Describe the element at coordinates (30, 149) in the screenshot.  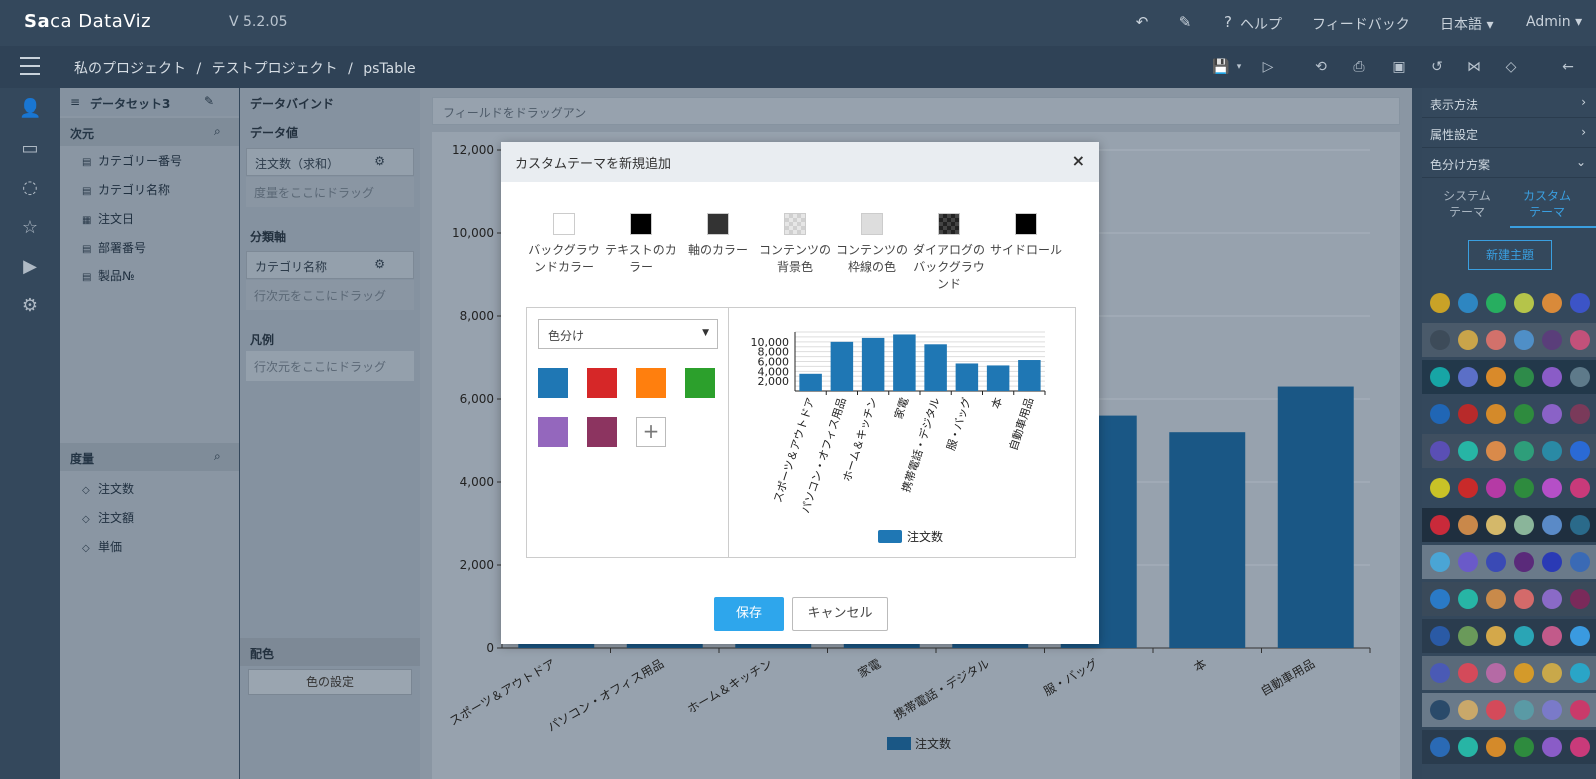
I see `monitor-icon: ▭` at that location.